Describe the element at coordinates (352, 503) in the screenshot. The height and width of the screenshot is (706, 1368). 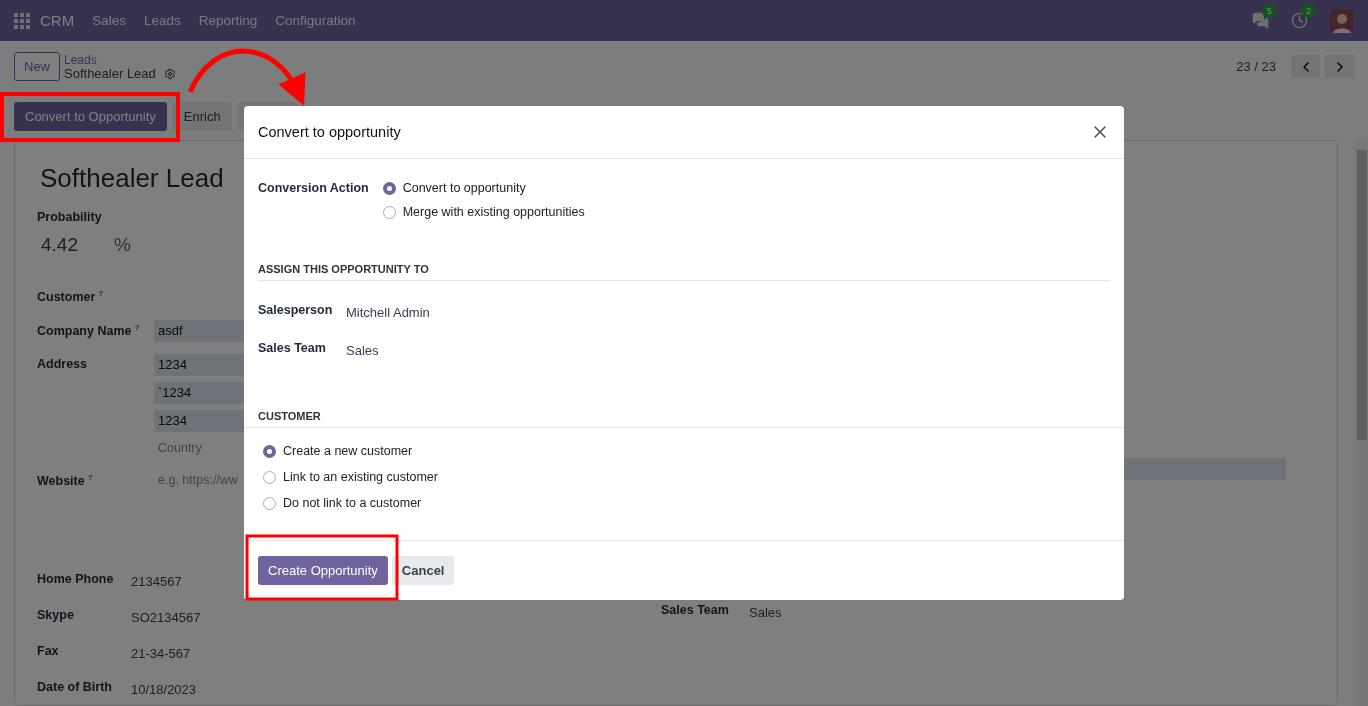
I see `radio-label: Do not link to a customer` at that location.